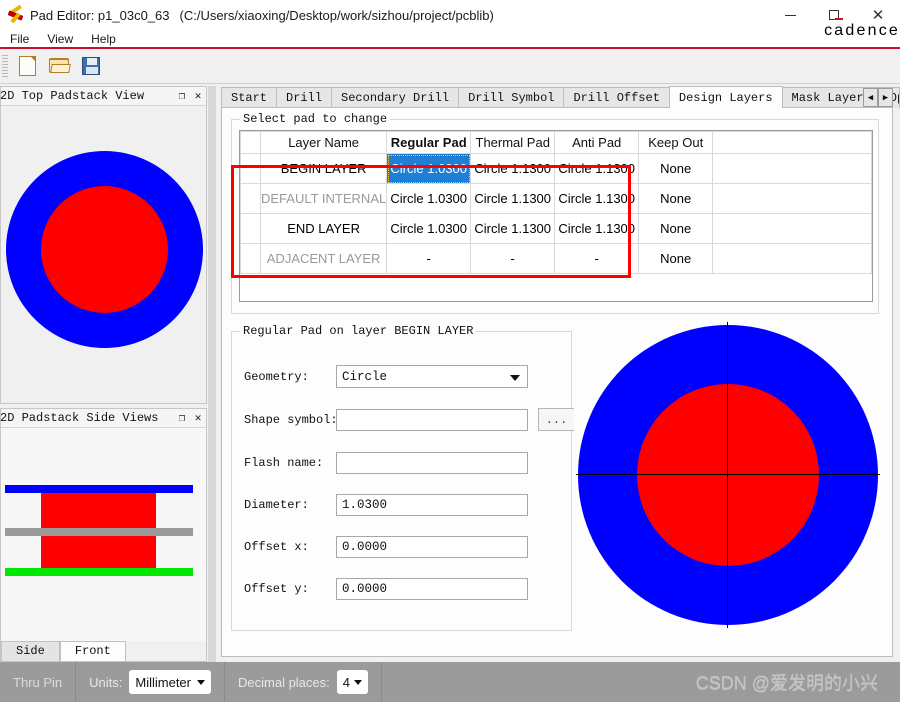 This screenshot has height=702, width=900. I want to click on panel-2d-top-padstack-view: 2D Top Padstack View ❐ ✕, so click(103, 245).